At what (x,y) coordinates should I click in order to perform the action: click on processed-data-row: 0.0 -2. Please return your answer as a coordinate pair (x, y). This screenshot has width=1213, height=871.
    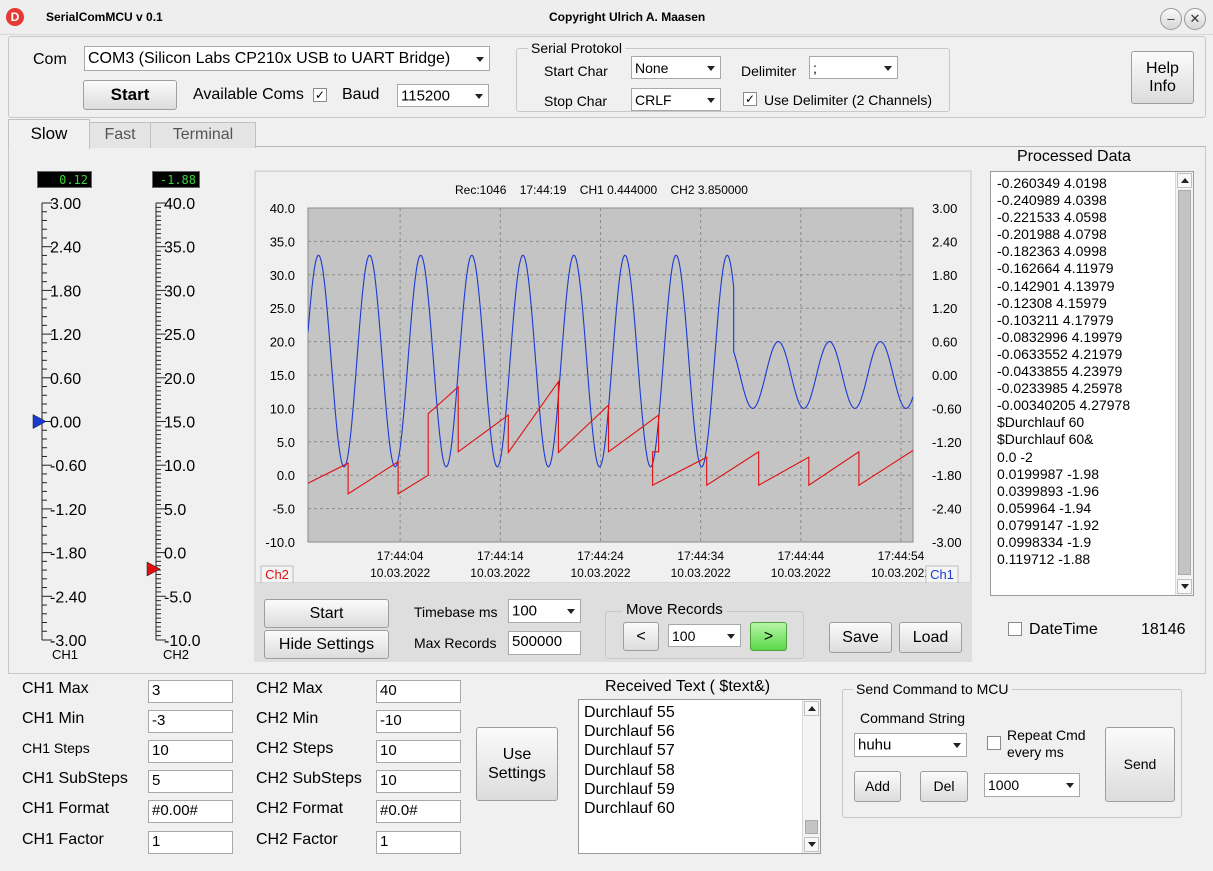
    Looking at the image, I should click on (1063, 457).